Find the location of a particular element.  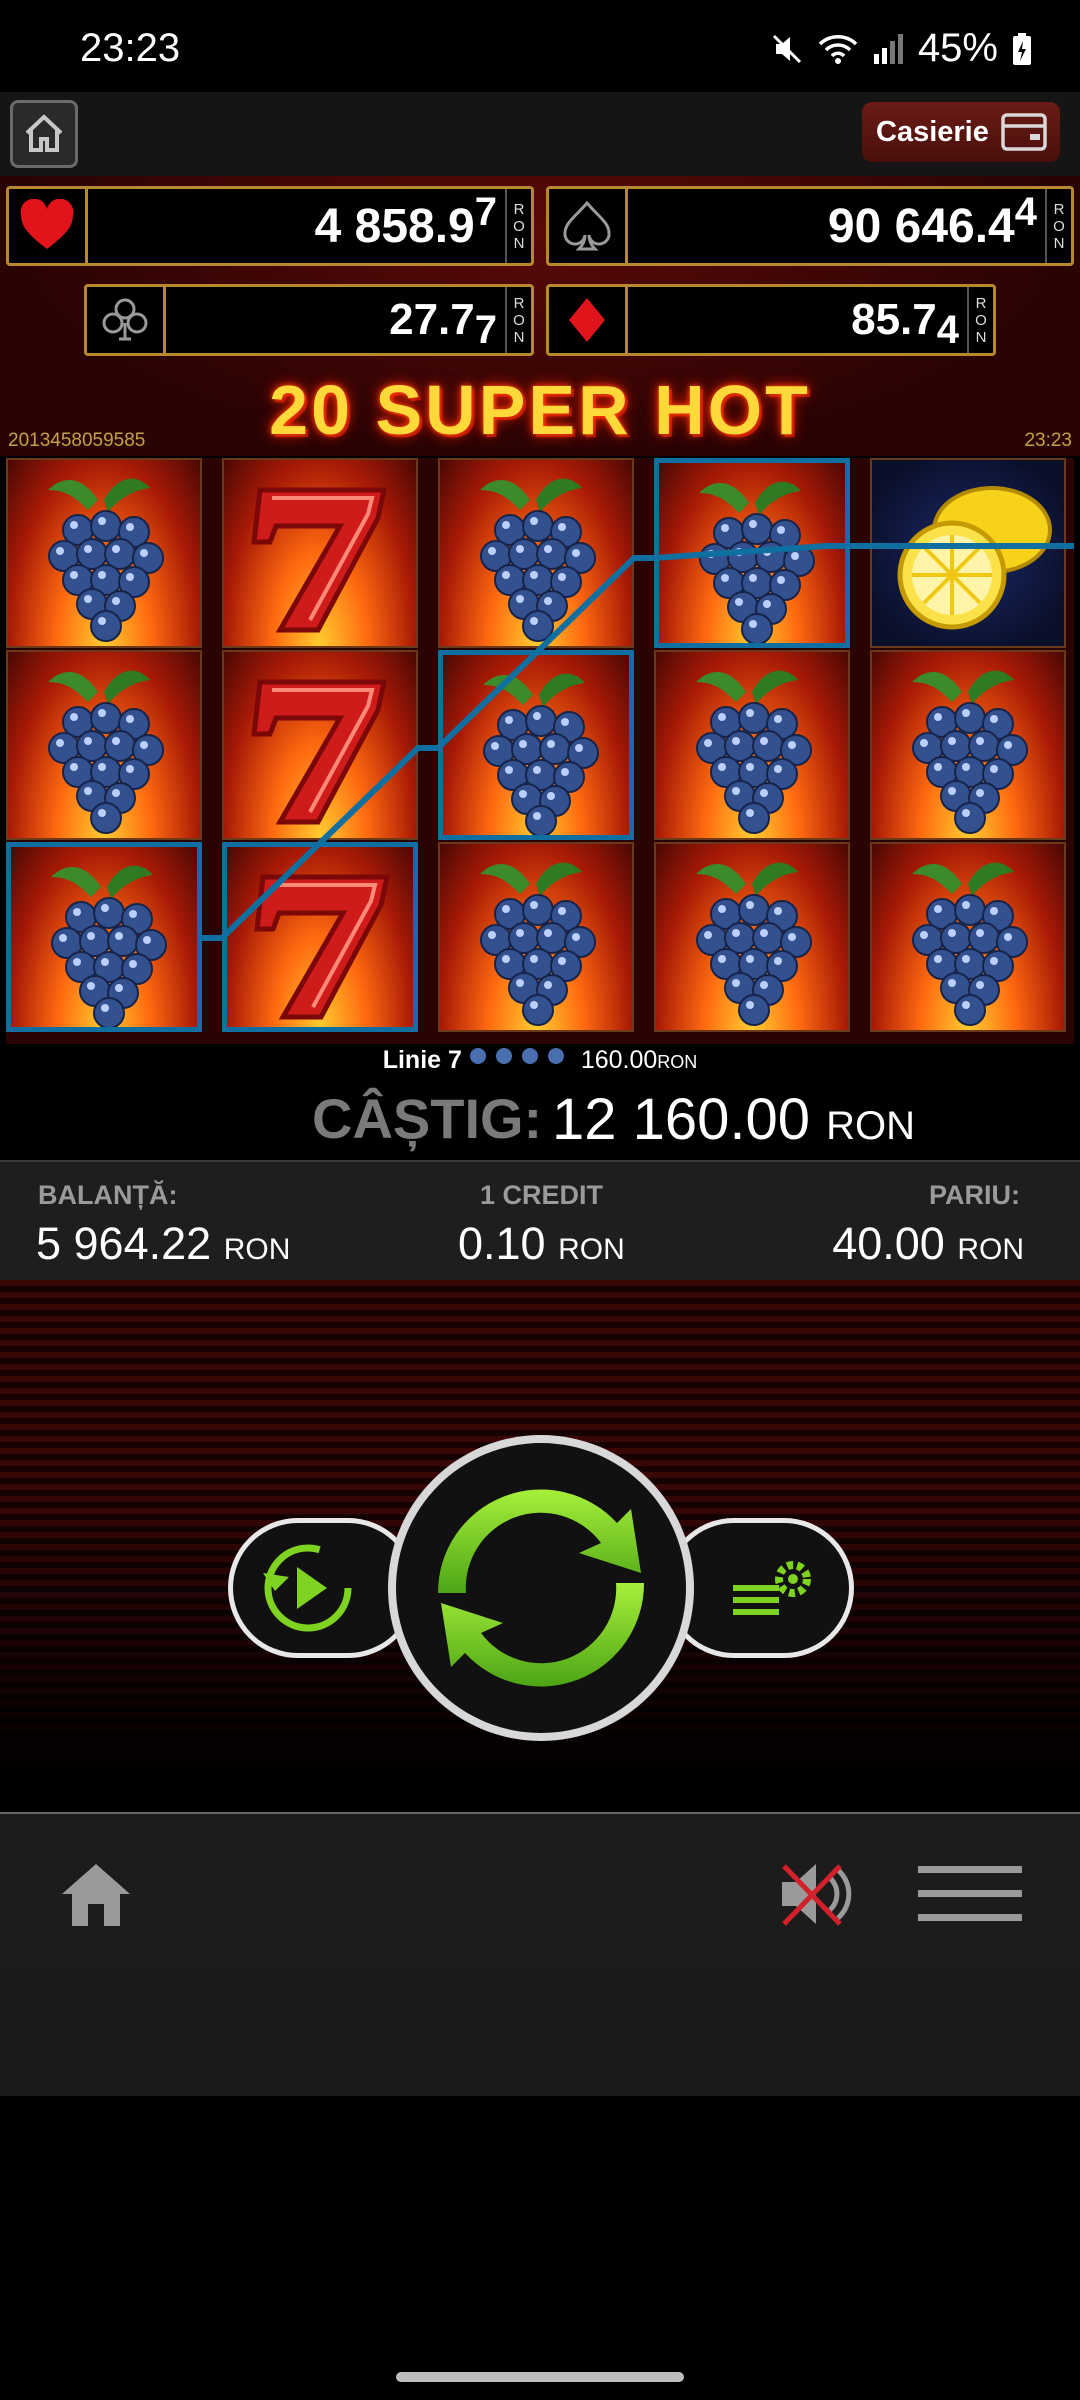

jackpot-spade-last-digit: 4 is located at coordinates (1025, 211).